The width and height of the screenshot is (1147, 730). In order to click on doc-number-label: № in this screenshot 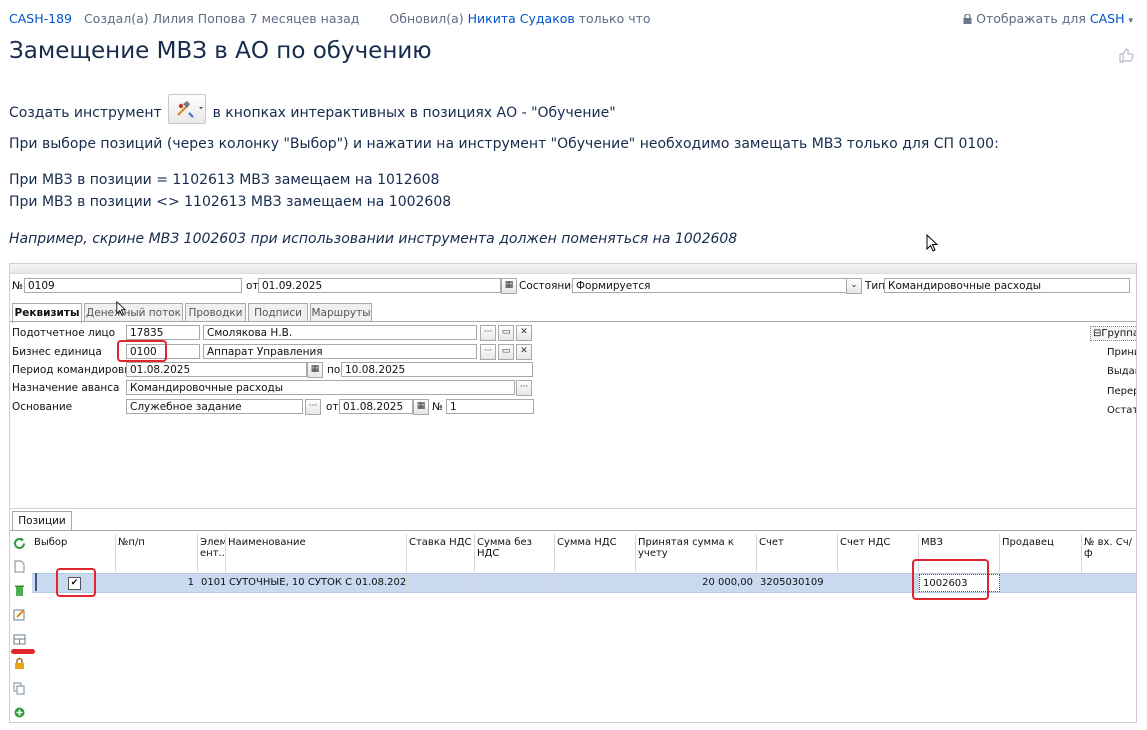, I will do `click(17, 286)`.